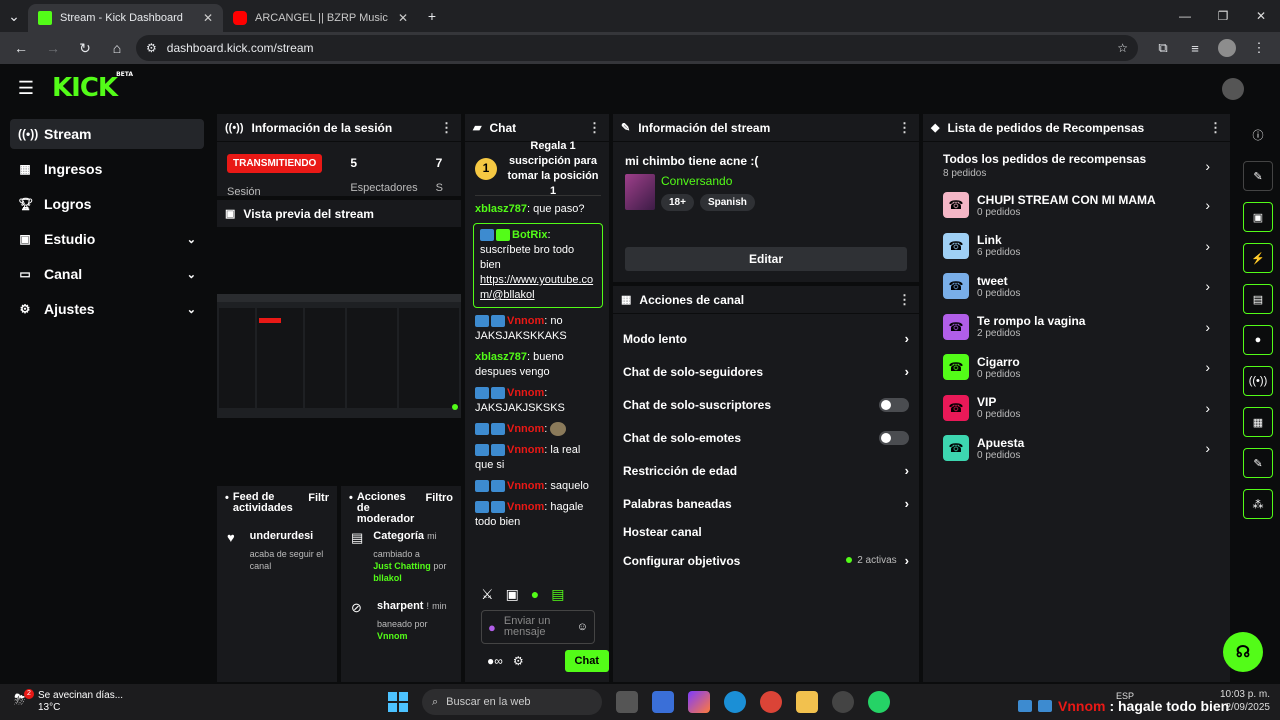 Image resolution: width=1280 pixels, height=720 pixels. What do you see at coordinates (708, 181) in the screenshot?
I see `category-name: Conversando` at bounding box center [708, 181].